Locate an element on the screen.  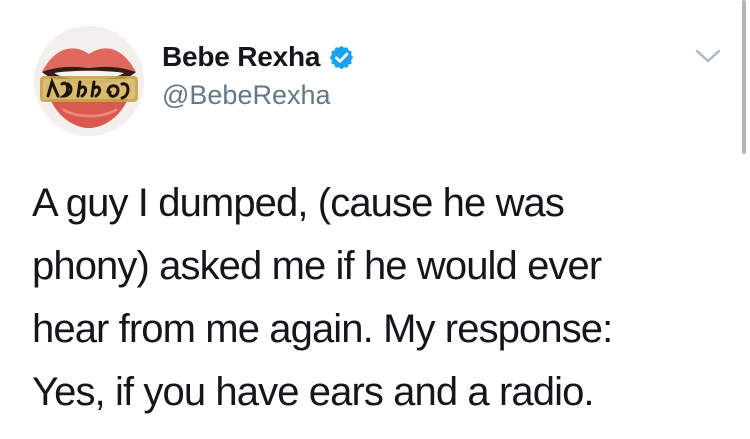
tweet-text-line: A guy I dumped, (cause he was is located at coordinates (298, 203).